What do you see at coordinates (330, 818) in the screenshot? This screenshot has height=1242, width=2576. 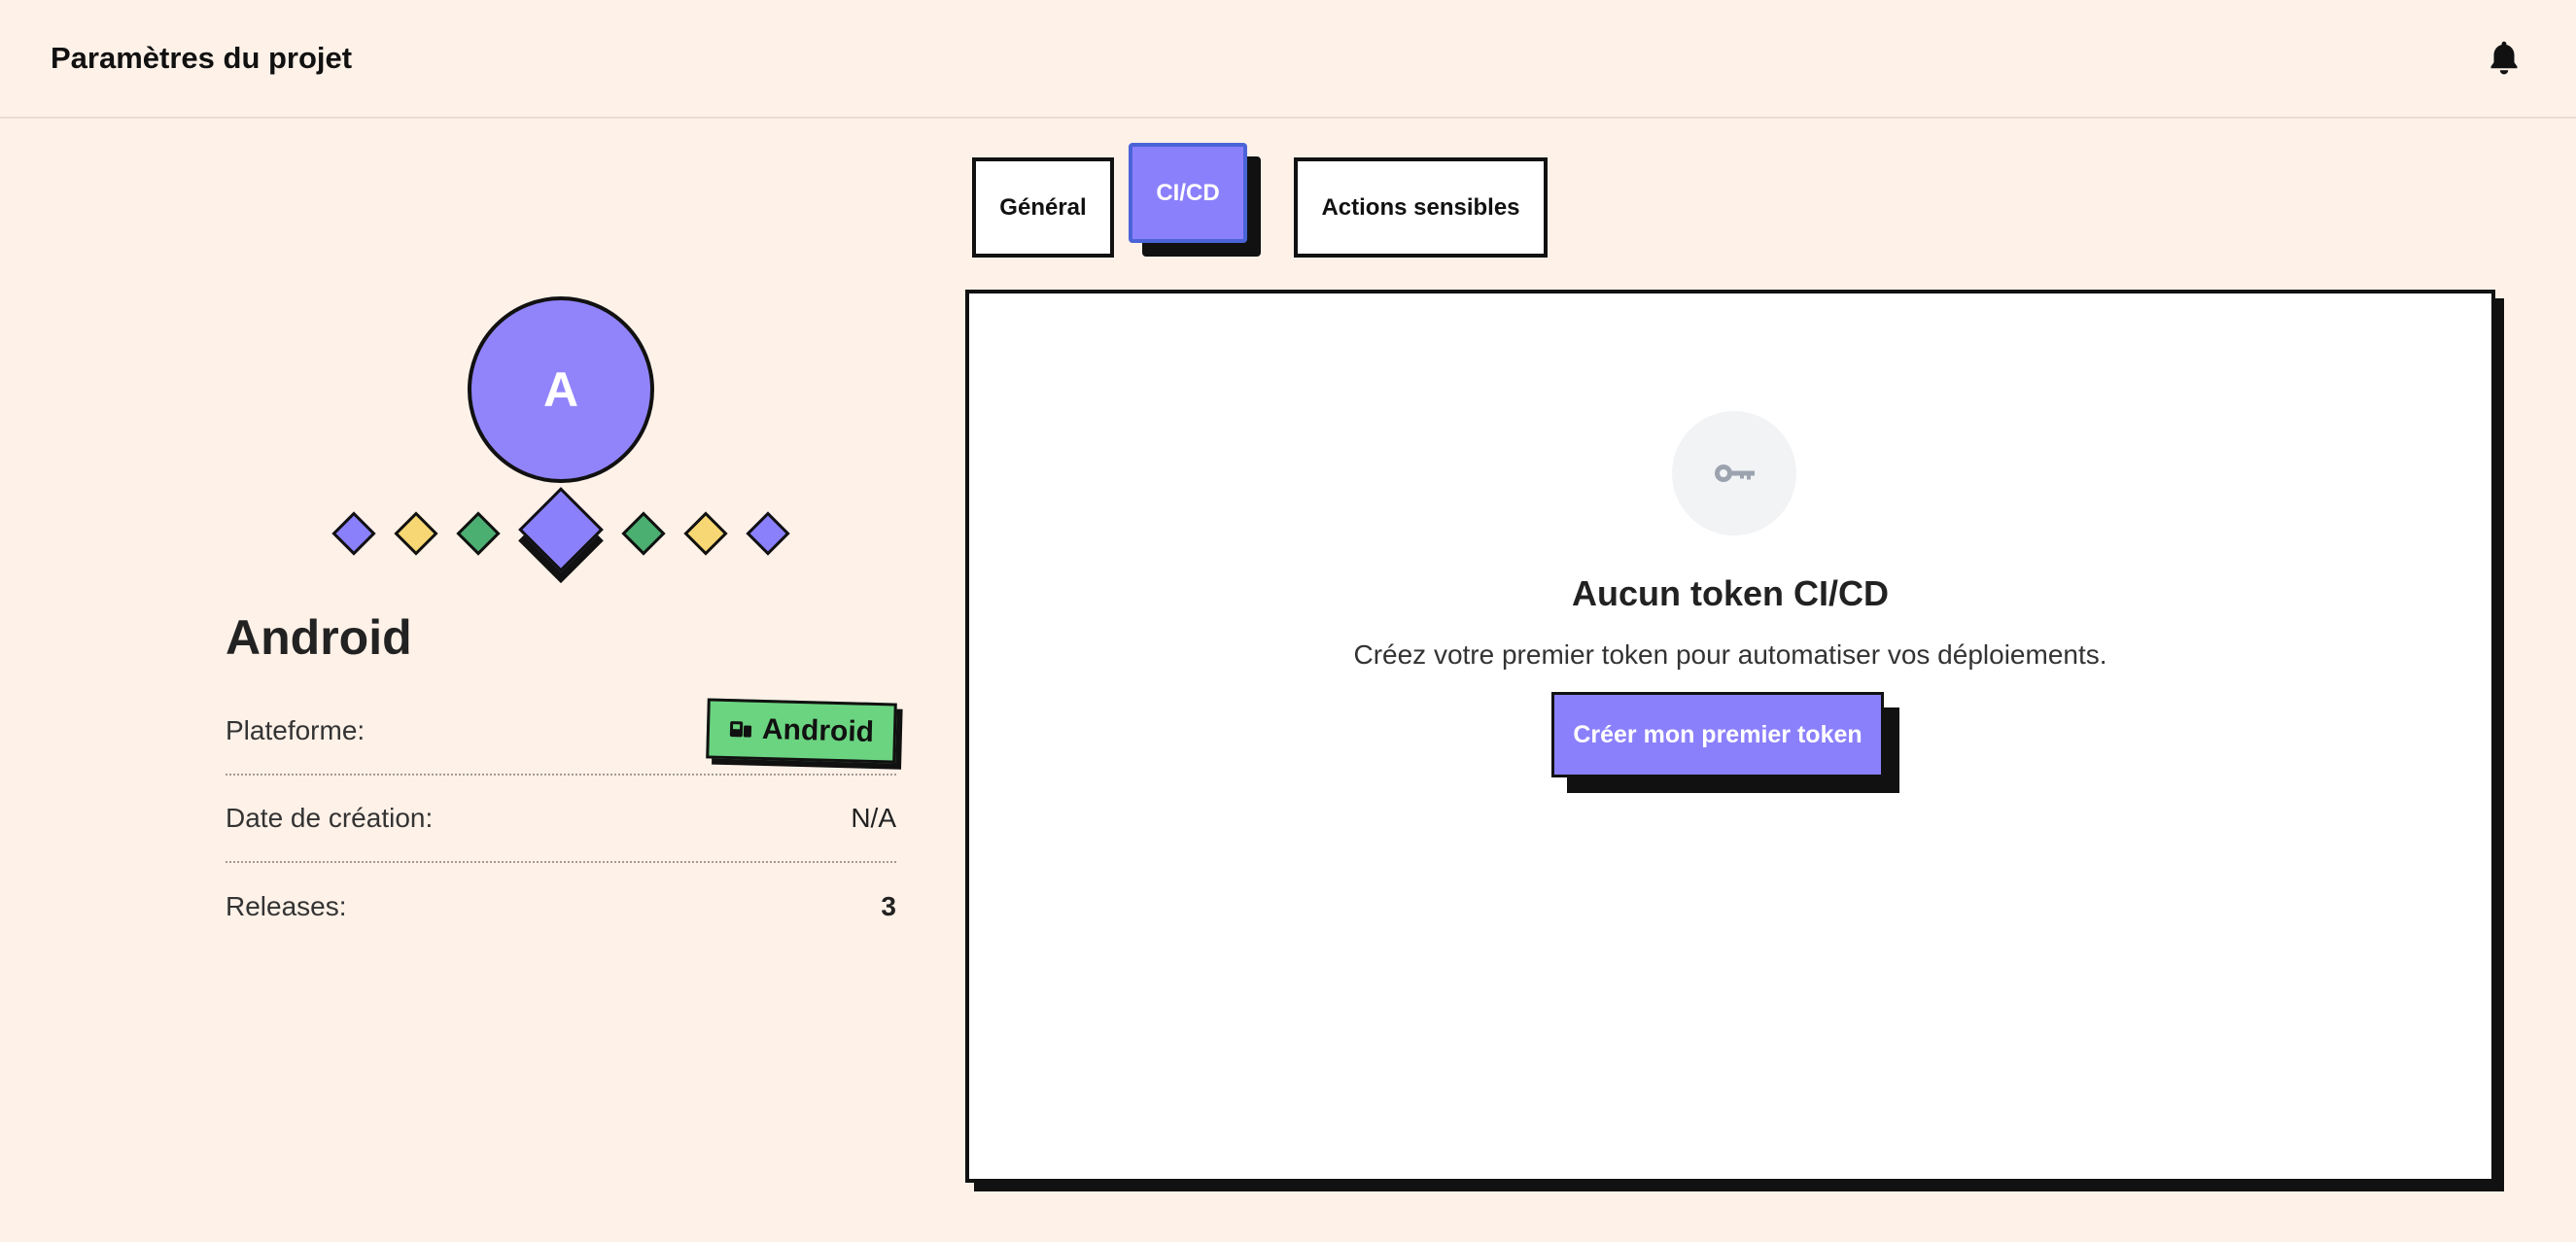 I see `creation-date-label: Date de création:` at bounding box center [330, 818].